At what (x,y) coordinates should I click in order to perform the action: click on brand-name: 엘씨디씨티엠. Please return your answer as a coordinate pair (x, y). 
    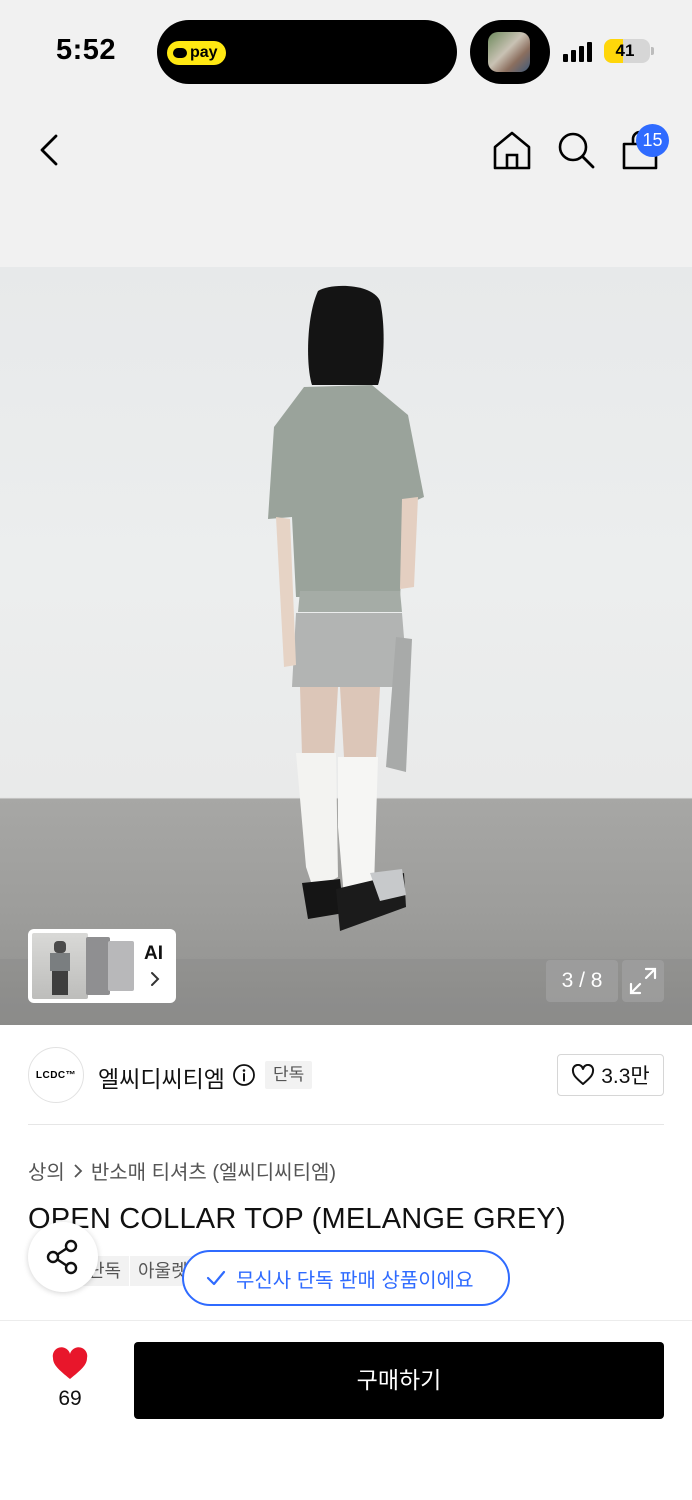
    Looking at the image, I should click on (161, 1077).